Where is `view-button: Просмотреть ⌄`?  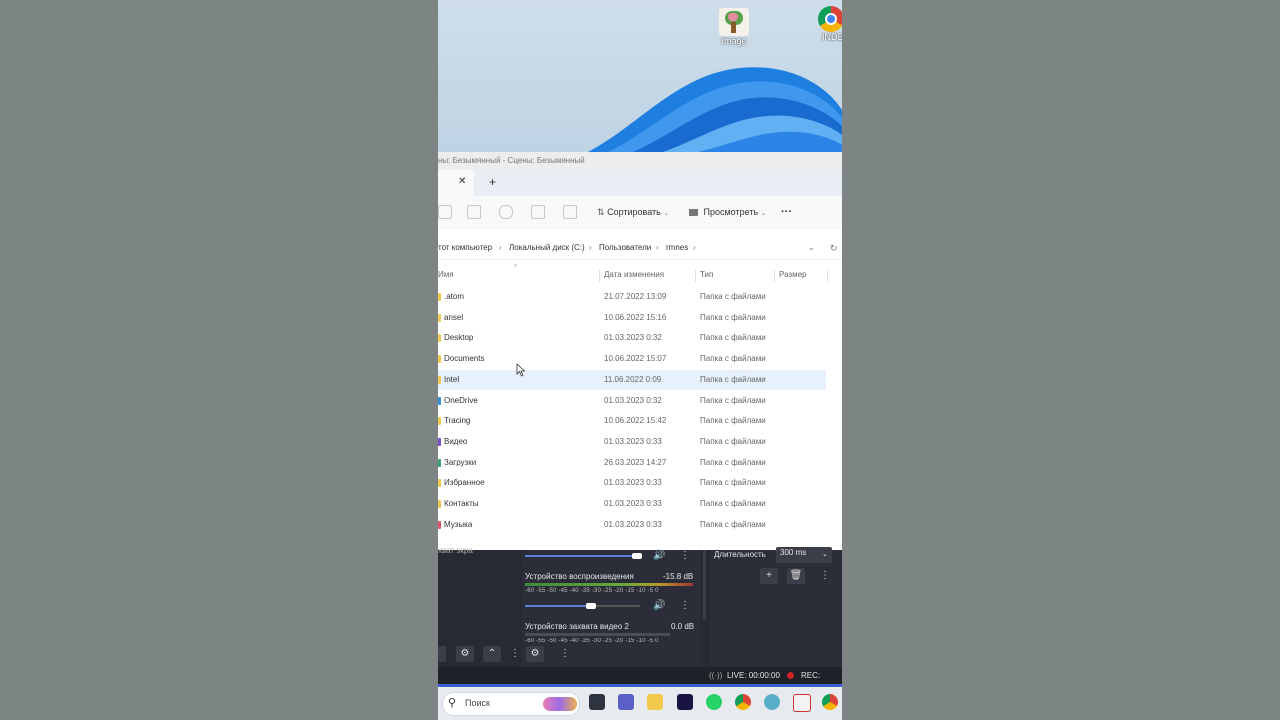
view-button: Просмотреть ⌄ is located at coordinates (728, 212).